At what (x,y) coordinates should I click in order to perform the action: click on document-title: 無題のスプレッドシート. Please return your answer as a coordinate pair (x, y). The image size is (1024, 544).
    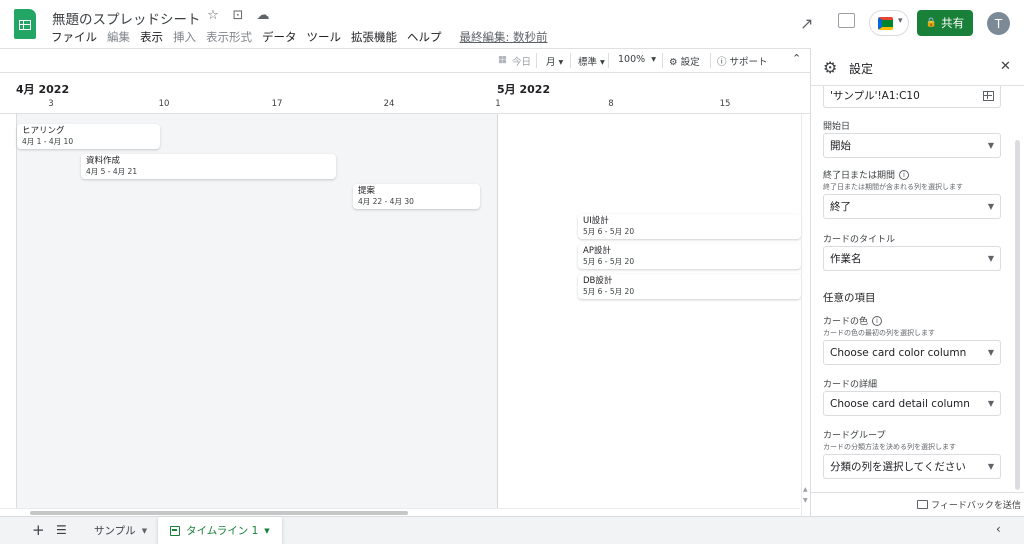
    Looking at the image, I should click on (126, 18).